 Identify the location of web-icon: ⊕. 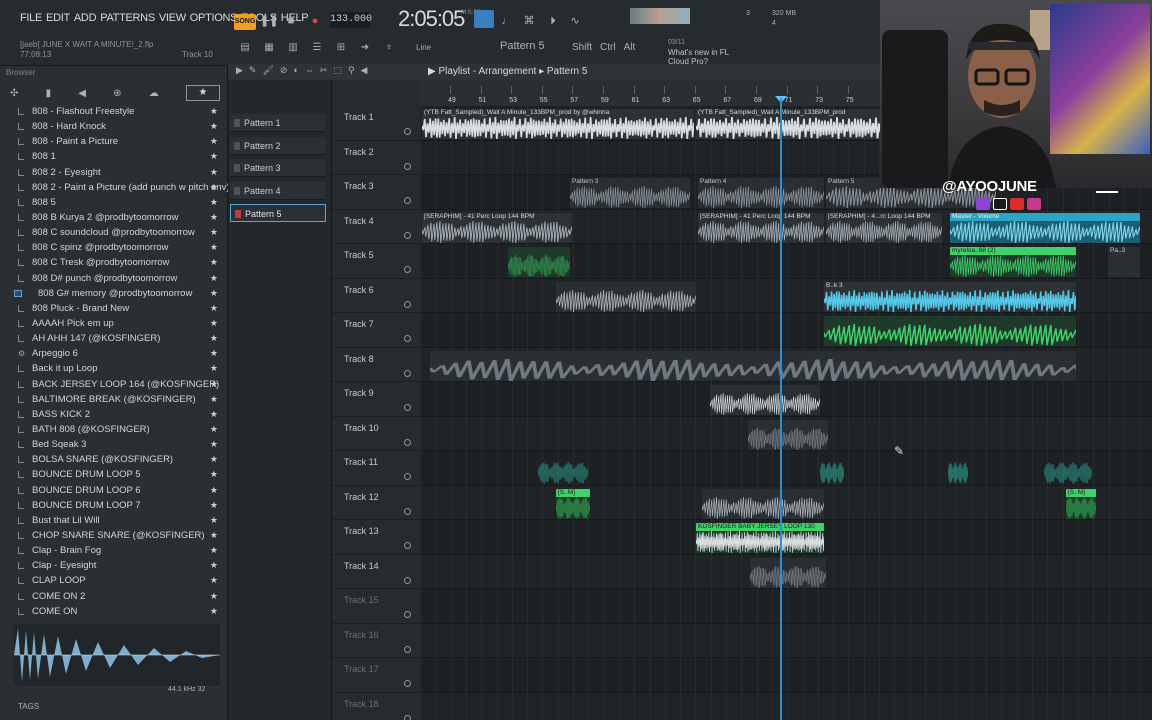
(117, 93).